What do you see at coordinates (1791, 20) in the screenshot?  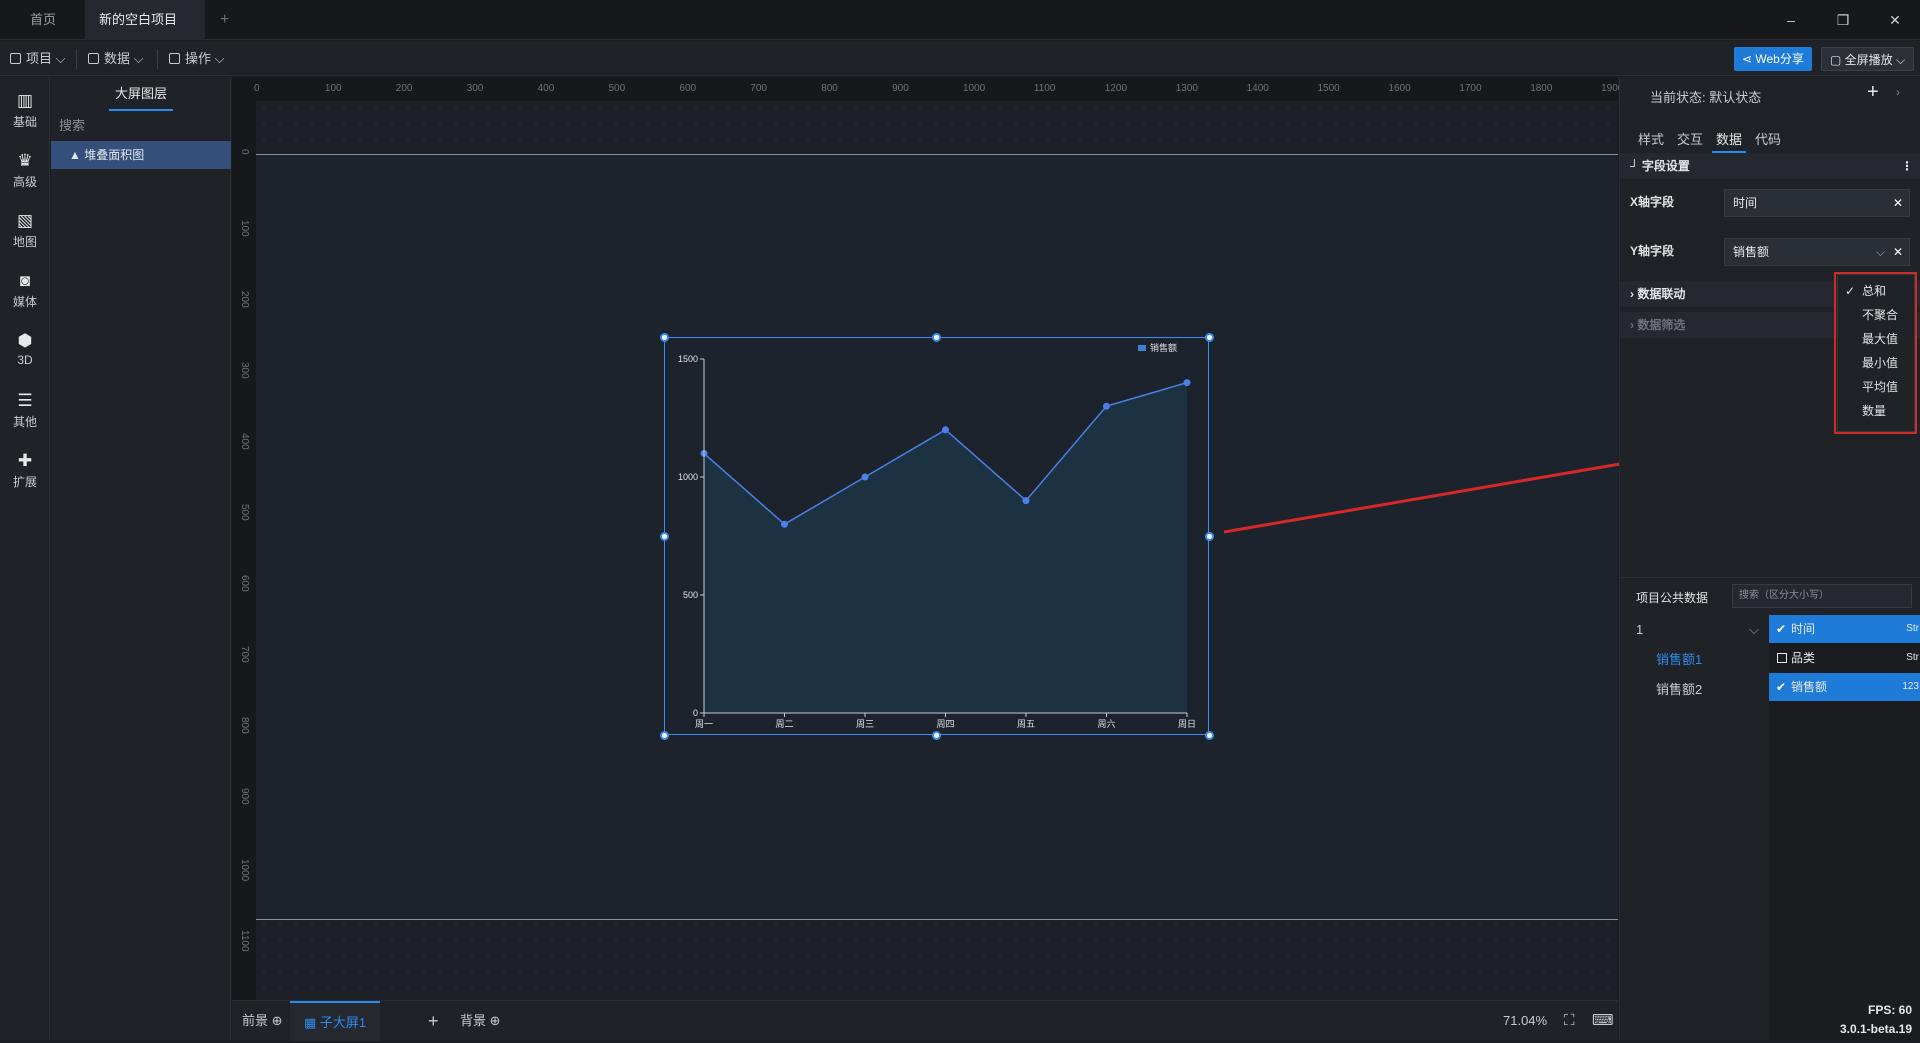 I see `minimize-button: –` at bounding box center [1791, 20].